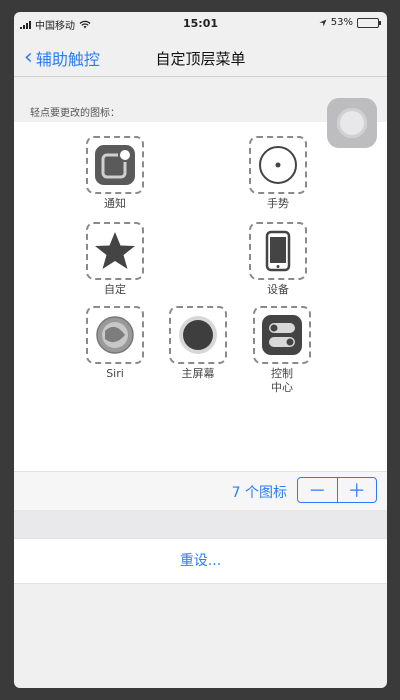 The width and height of the screenshot is (400, 700). Describe the element at coordinates (369, 22) in the screenshot. I see `battery-icon` at that location.